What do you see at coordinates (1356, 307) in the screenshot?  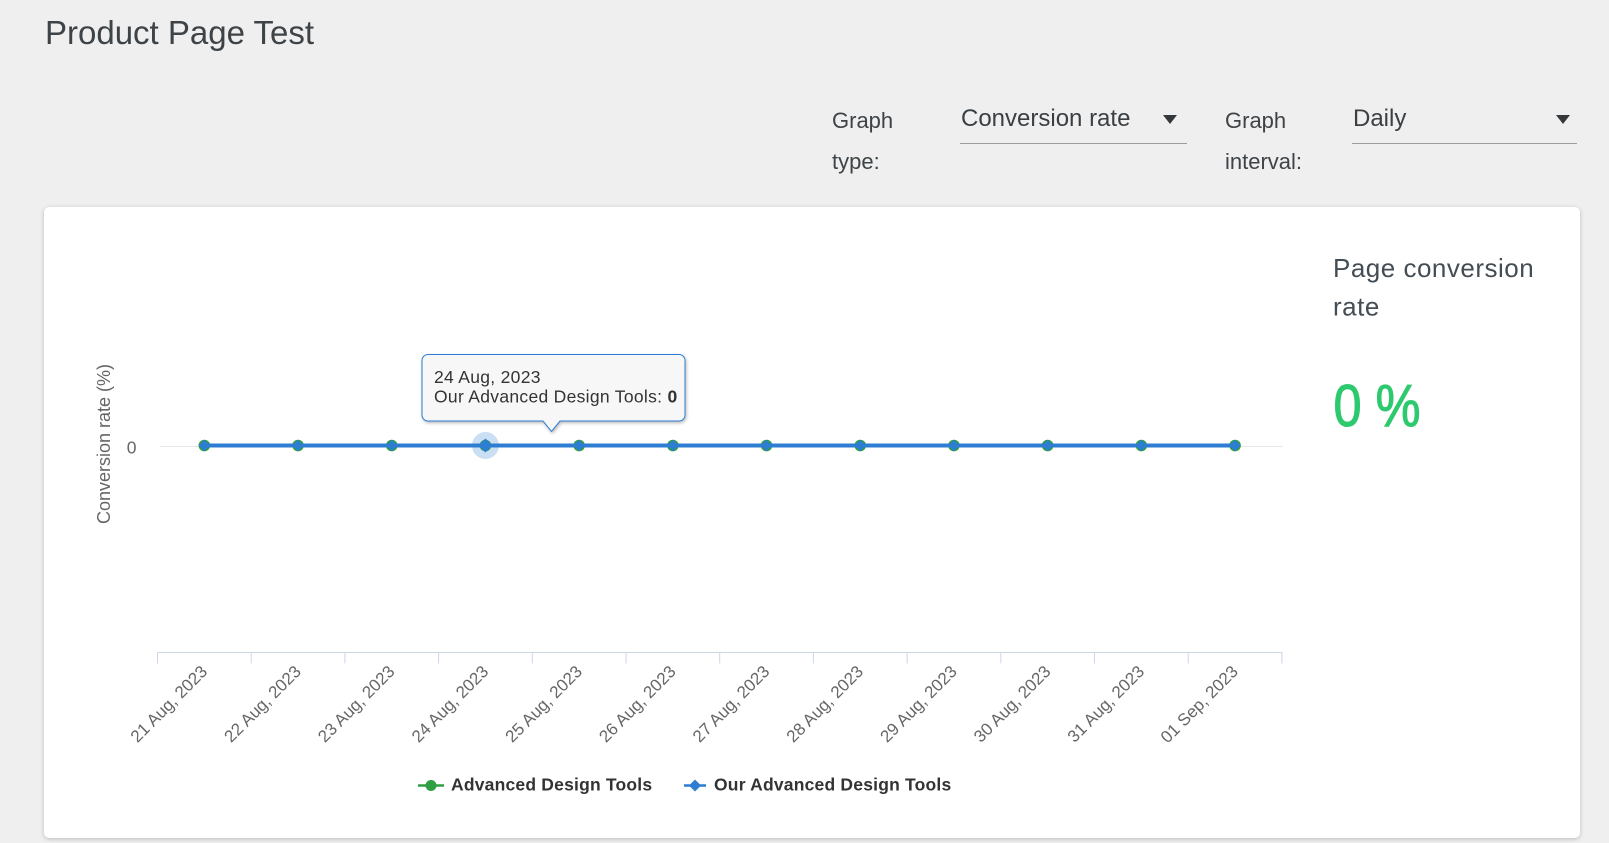 I see `svg-text: rate` at bounding box center [1356, 307].